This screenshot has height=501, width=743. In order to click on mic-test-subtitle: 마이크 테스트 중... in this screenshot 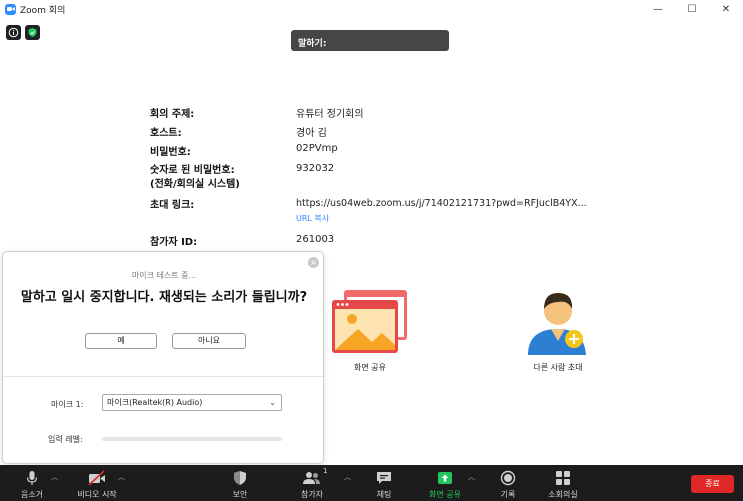, I will do `click(164, 275)`.